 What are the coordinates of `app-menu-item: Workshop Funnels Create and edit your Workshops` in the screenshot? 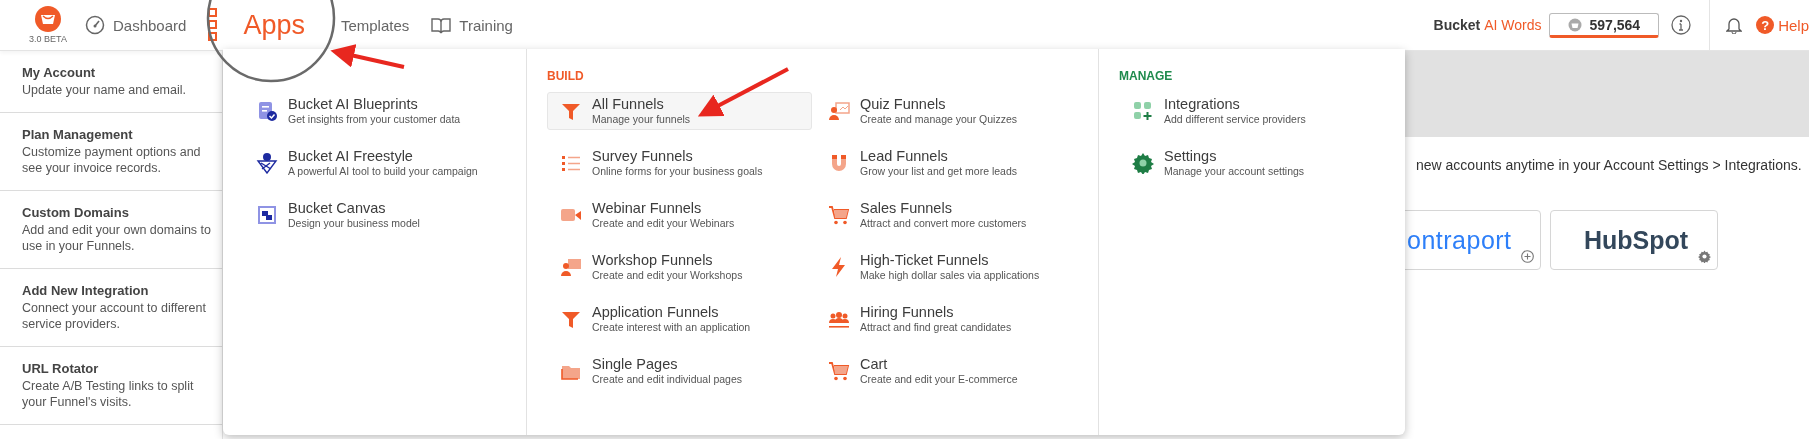 It's located at (679, 267).